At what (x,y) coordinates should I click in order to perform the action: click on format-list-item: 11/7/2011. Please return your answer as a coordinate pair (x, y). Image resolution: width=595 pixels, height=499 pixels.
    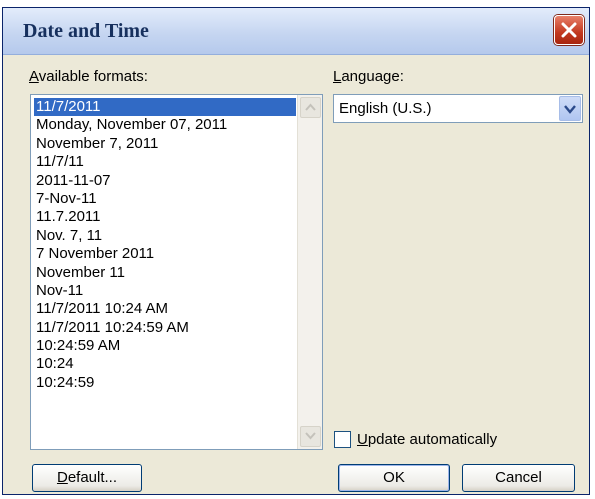
    Looking at the image, I should click on (165, 107).